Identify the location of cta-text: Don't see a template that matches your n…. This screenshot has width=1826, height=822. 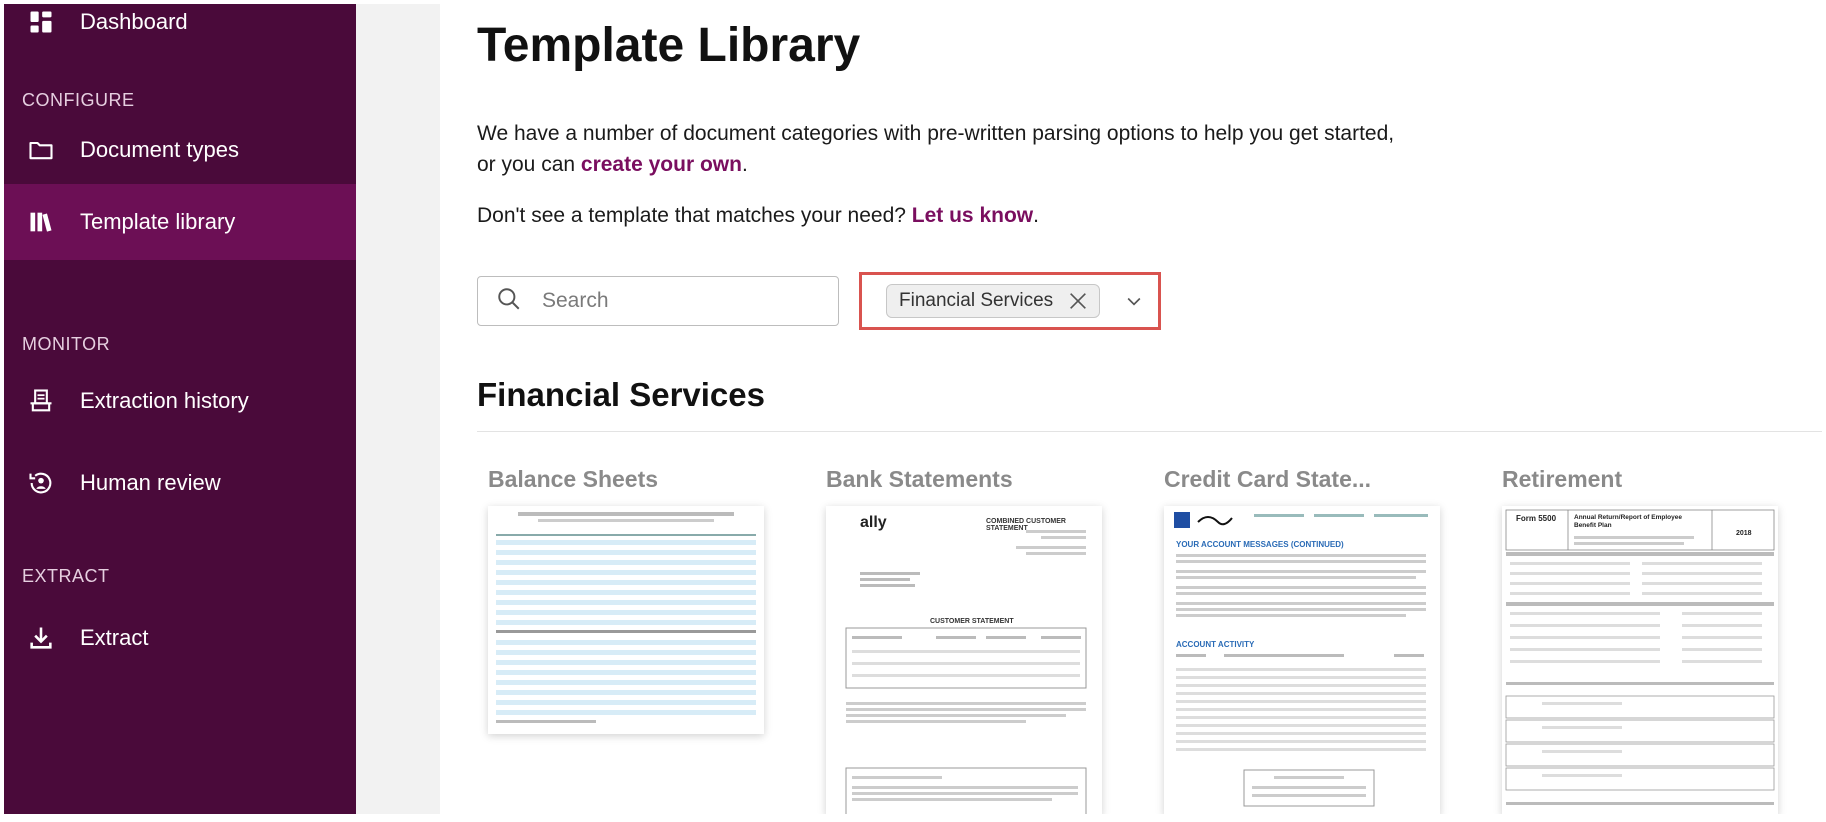
(758, 216).